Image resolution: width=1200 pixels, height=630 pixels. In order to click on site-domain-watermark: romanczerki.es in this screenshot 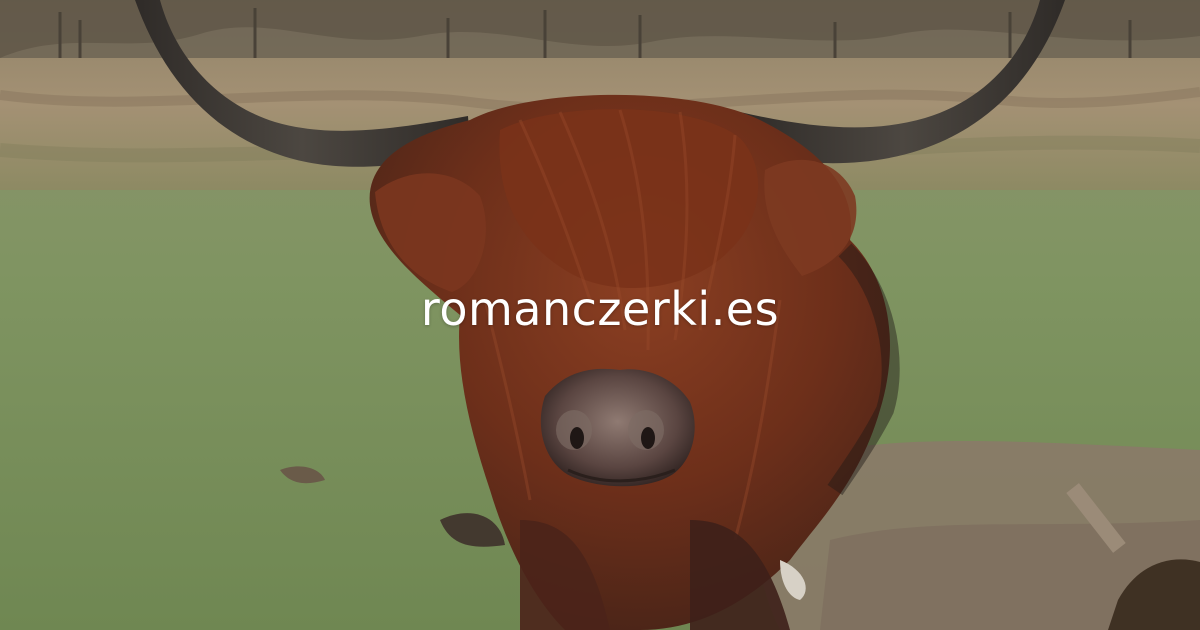, I will do `click(600, 309)`.